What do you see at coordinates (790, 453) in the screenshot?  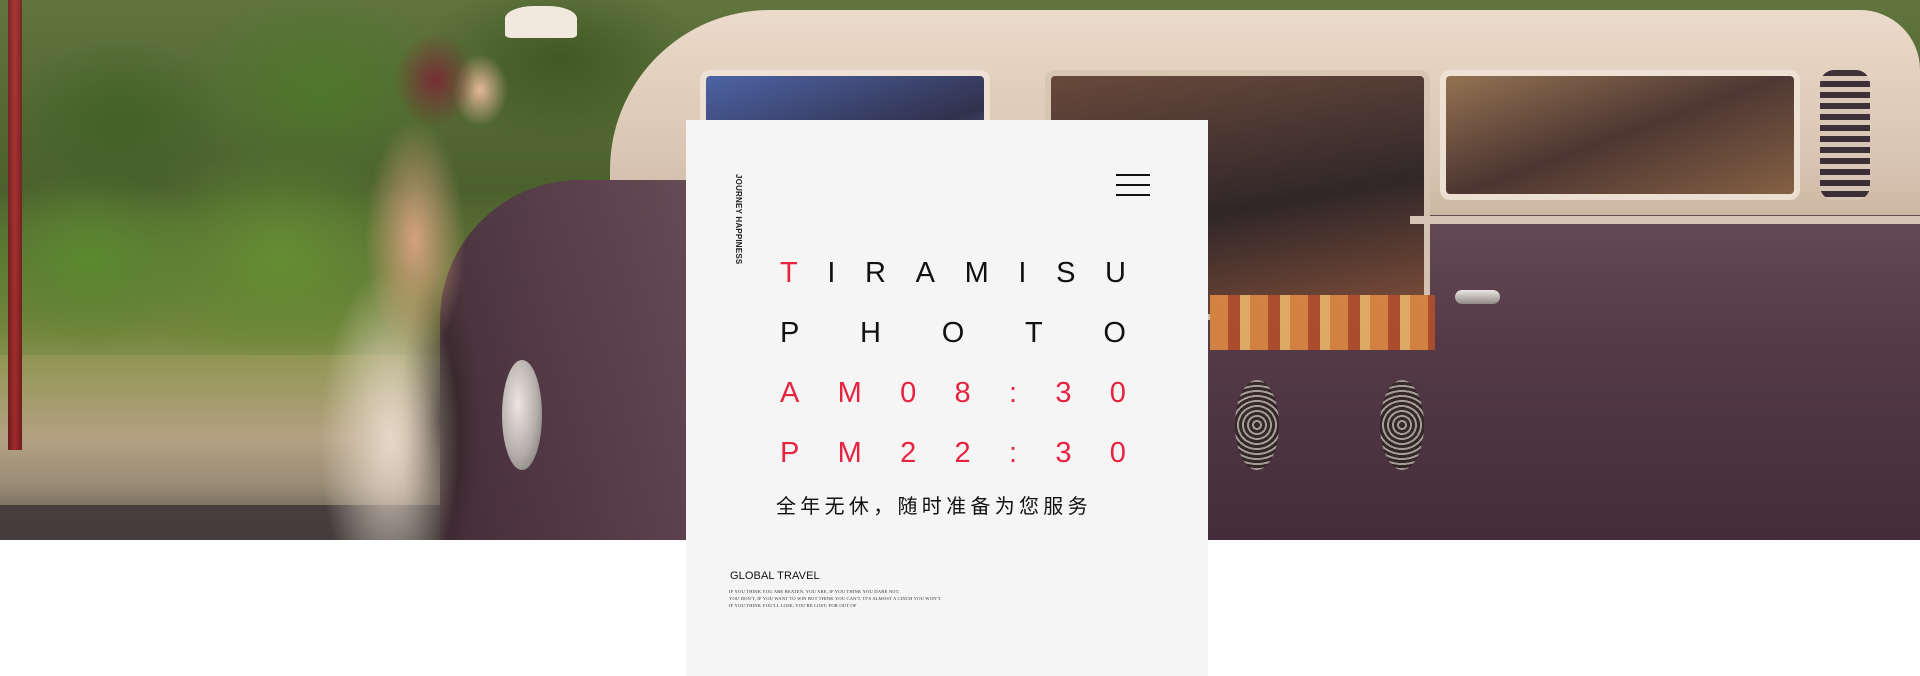 I see `time-char: P` at bounding box center [790, 453].